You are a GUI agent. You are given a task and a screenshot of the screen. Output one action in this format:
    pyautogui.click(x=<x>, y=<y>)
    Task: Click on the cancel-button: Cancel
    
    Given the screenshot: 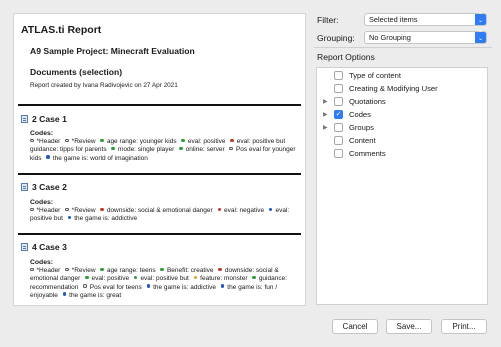 What is the action you would take?
    pyautogui.click(x=355, y=326)
    